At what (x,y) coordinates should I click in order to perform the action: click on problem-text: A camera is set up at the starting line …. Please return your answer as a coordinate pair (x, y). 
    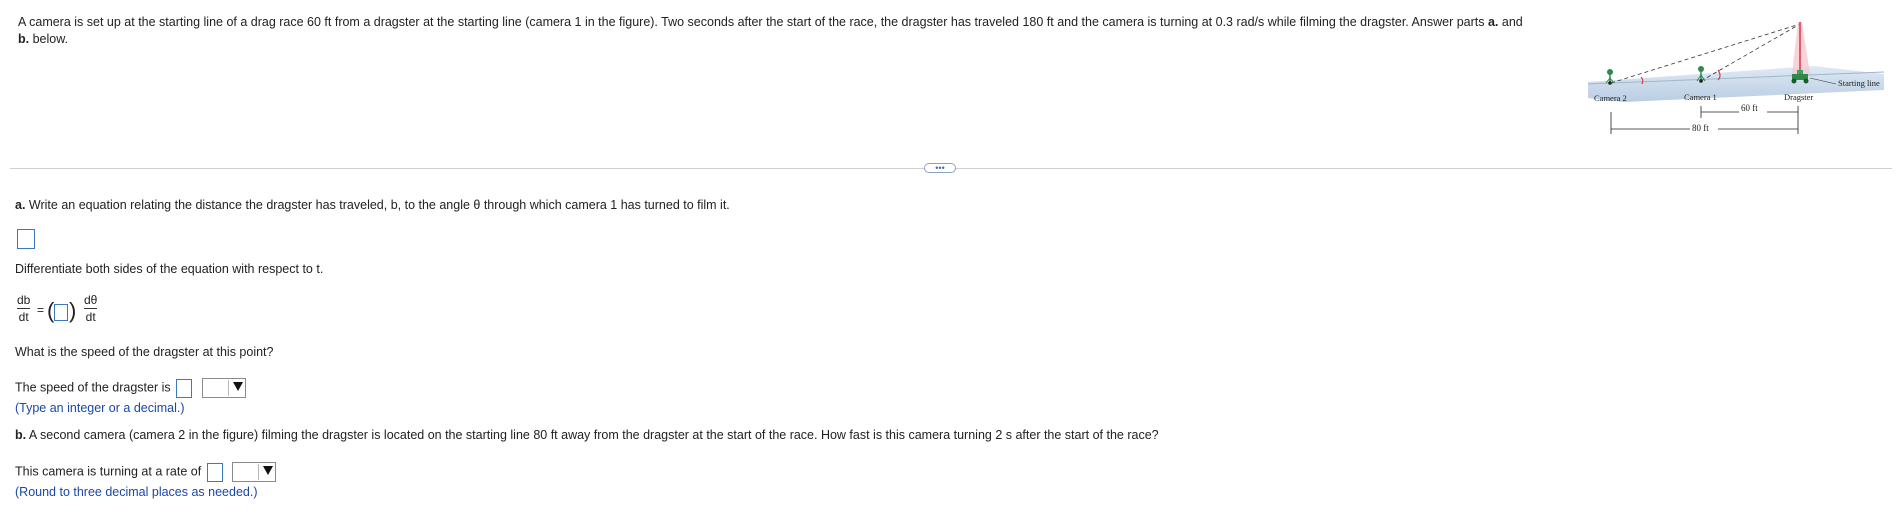
    Looking at the image, I should click on (753, 22).